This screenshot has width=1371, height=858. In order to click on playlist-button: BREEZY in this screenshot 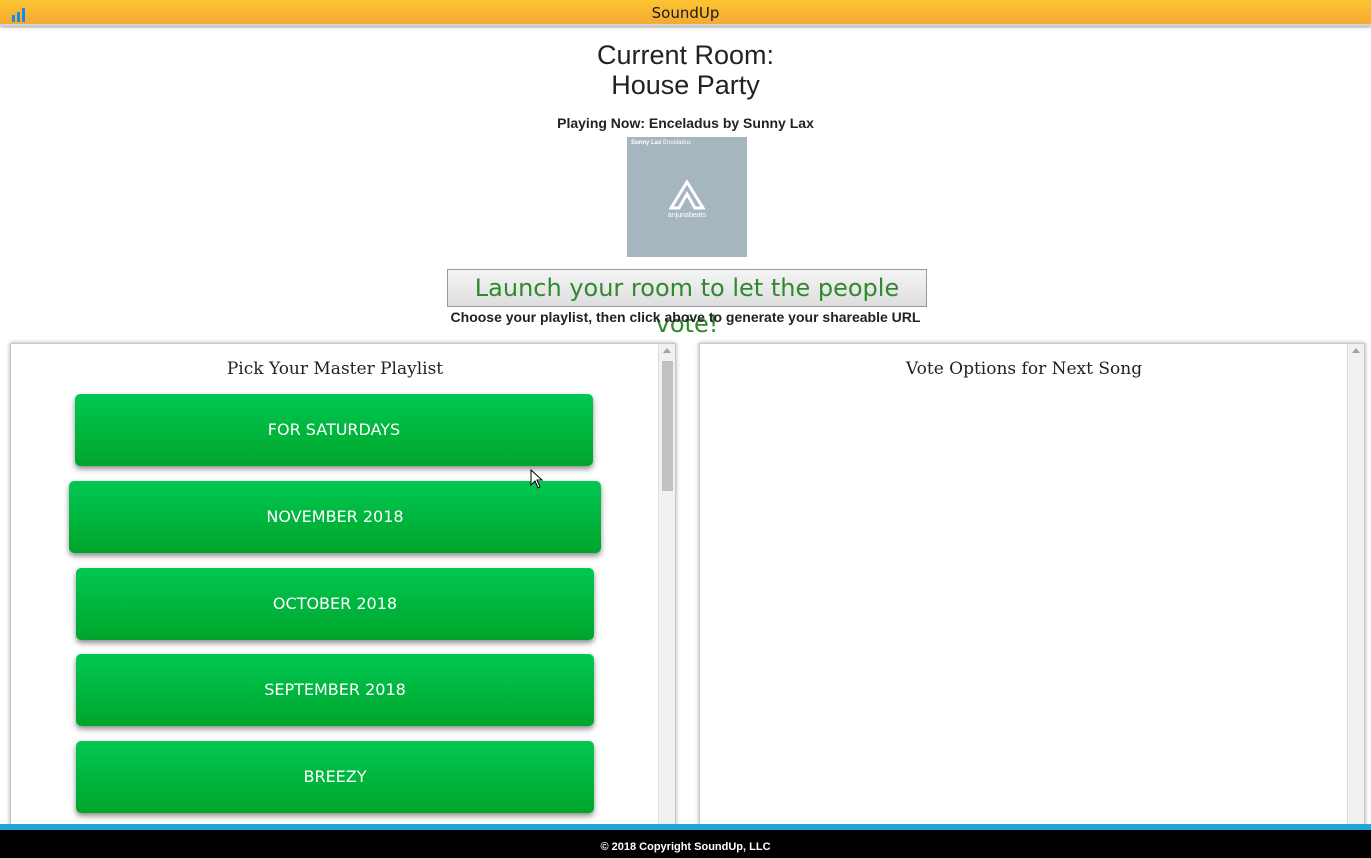, I will do `click(335, 777)`.